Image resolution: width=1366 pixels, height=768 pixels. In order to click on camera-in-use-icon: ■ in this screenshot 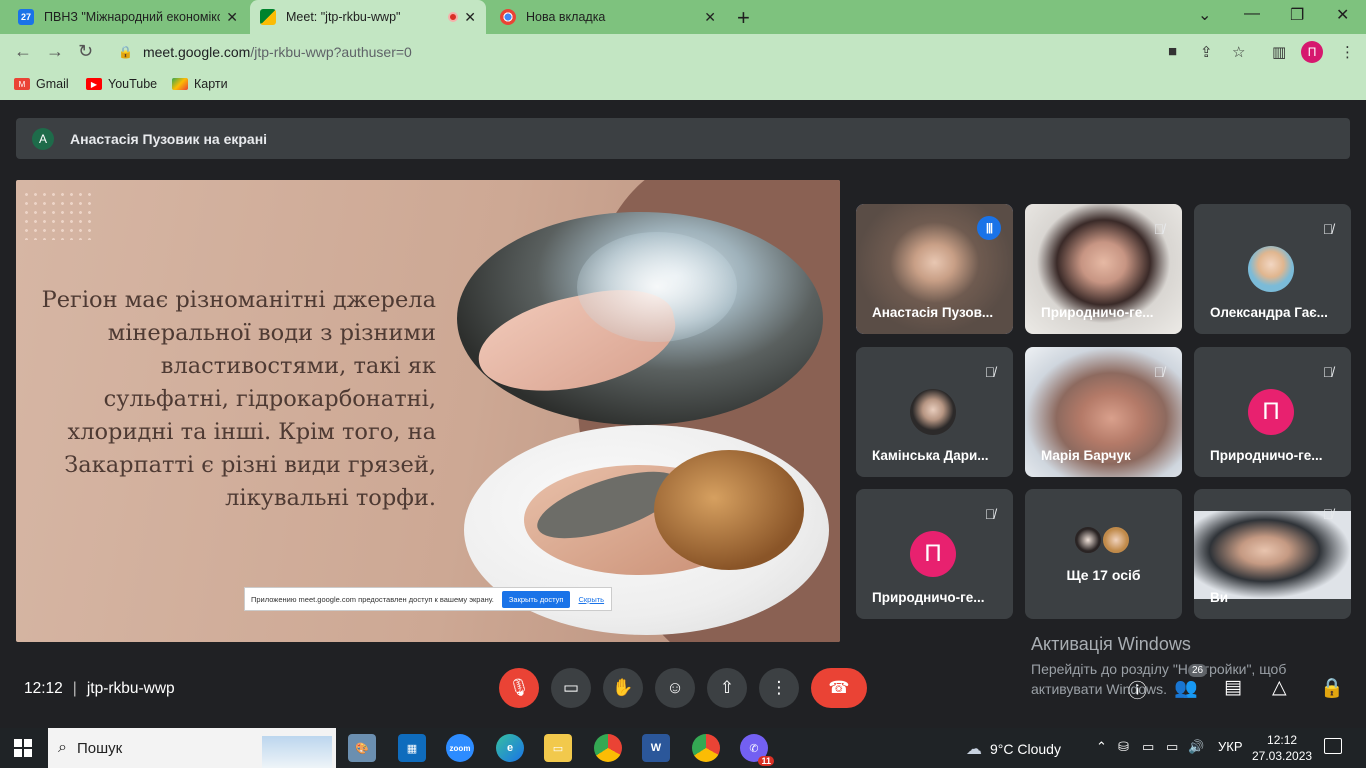, I will do `click(1172, 51)`.